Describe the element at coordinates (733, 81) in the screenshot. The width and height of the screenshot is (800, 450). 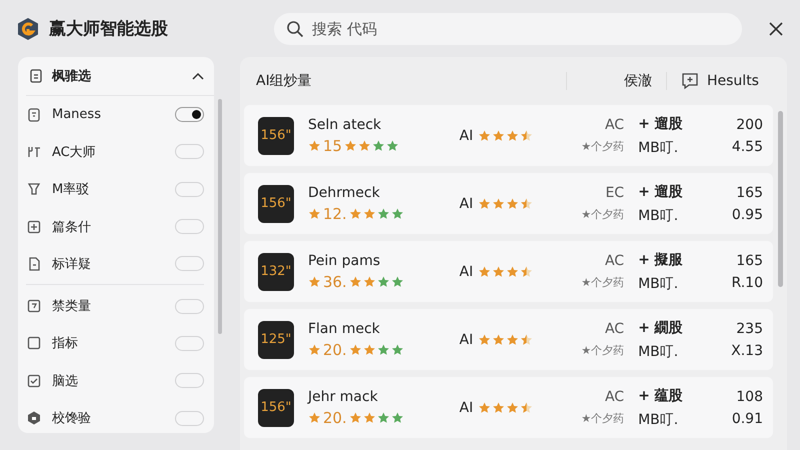
I see `column-header: Hesults` at that location.